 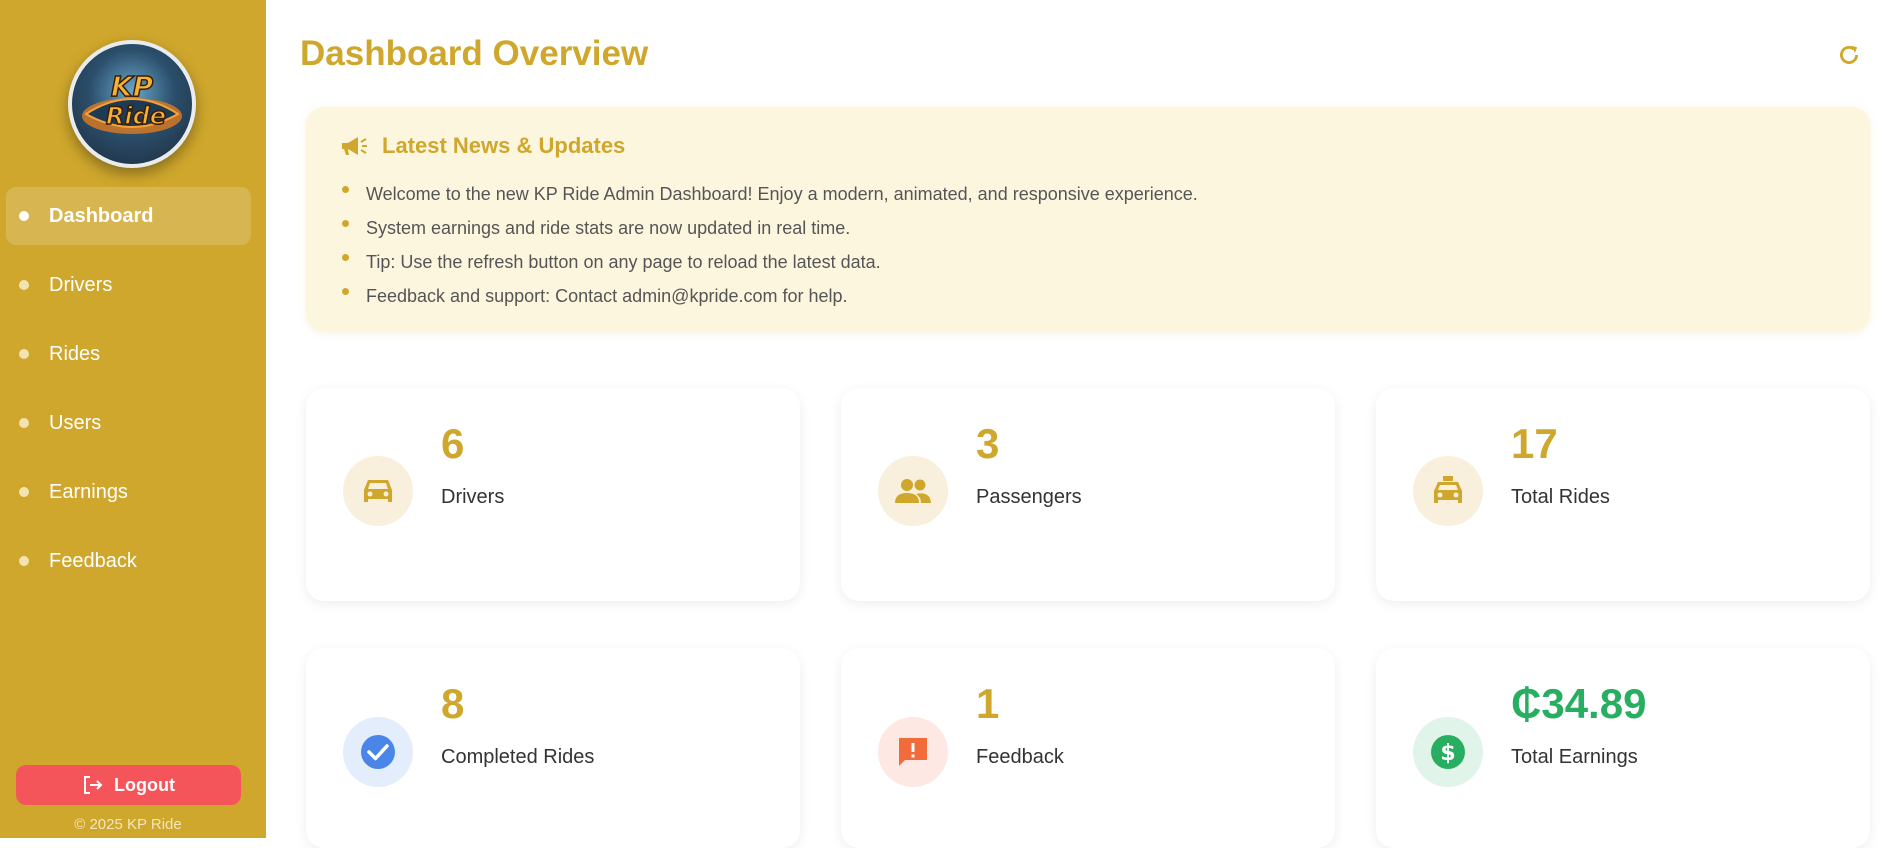 I want to click on dollar-icon: $, so click(x=1448, y=752).